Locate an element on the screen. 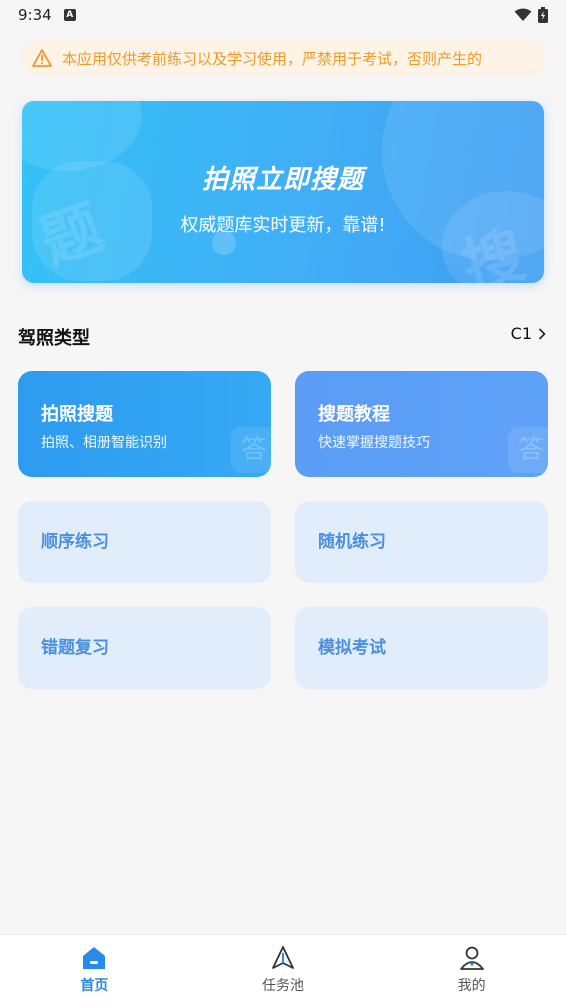 The image size is (566, 1006). banner-title: 拍照立即搜题 is located at coordinates (282, 180).